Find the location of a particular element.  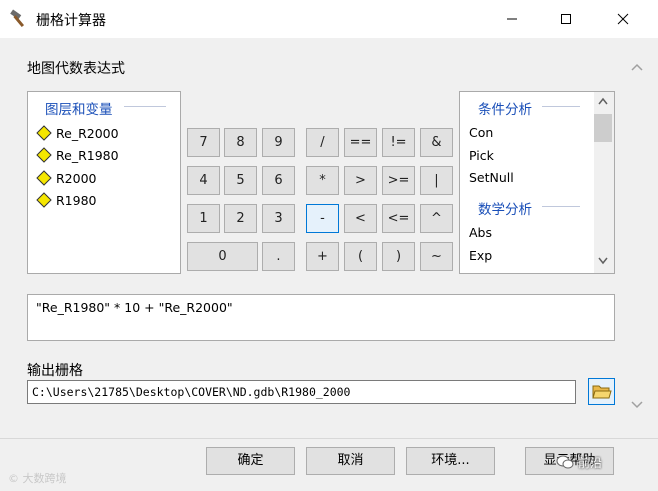

key-not: ~ is located at coordinates (436, 256).